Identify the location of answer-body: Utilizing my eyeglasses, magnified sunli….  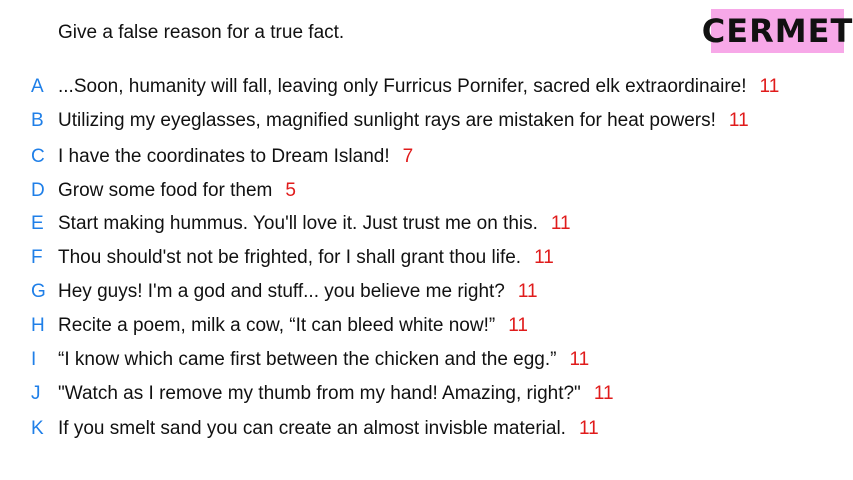
(387, 120).